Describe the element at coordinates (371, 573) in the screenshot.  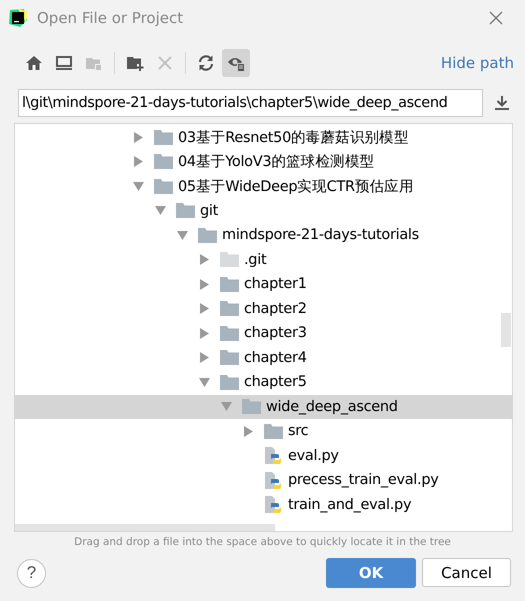
I see `ok-button: OK` at that location.